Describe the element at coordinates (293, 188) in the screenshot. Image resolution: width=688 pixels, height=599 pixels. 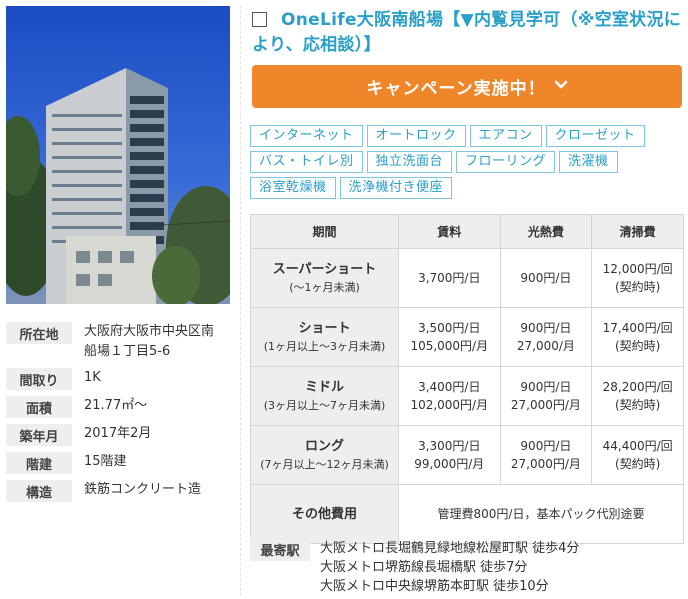
I see `amenity-tag: 浴室乾燥機` at that location.